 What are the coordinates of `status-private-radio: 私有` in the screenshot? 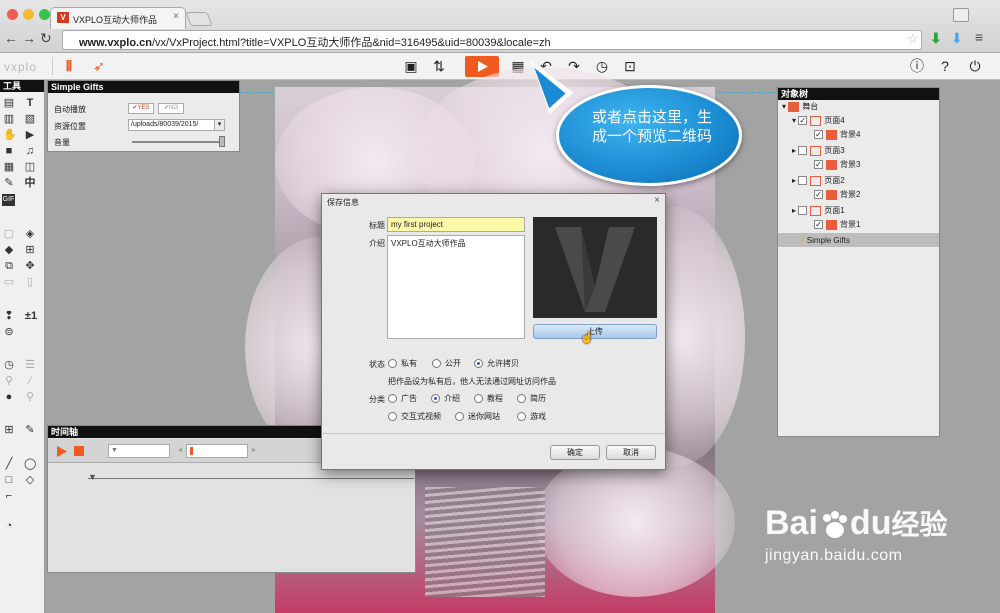 It's located at (402, 363).